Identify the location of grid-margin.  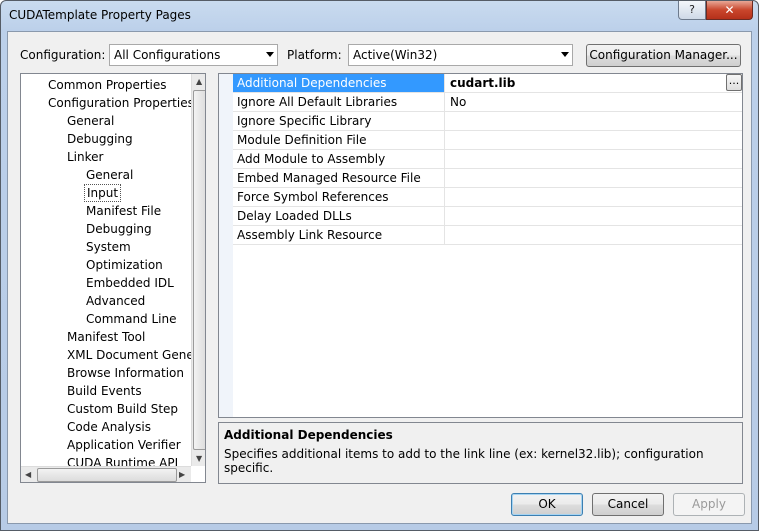
(226, 245).